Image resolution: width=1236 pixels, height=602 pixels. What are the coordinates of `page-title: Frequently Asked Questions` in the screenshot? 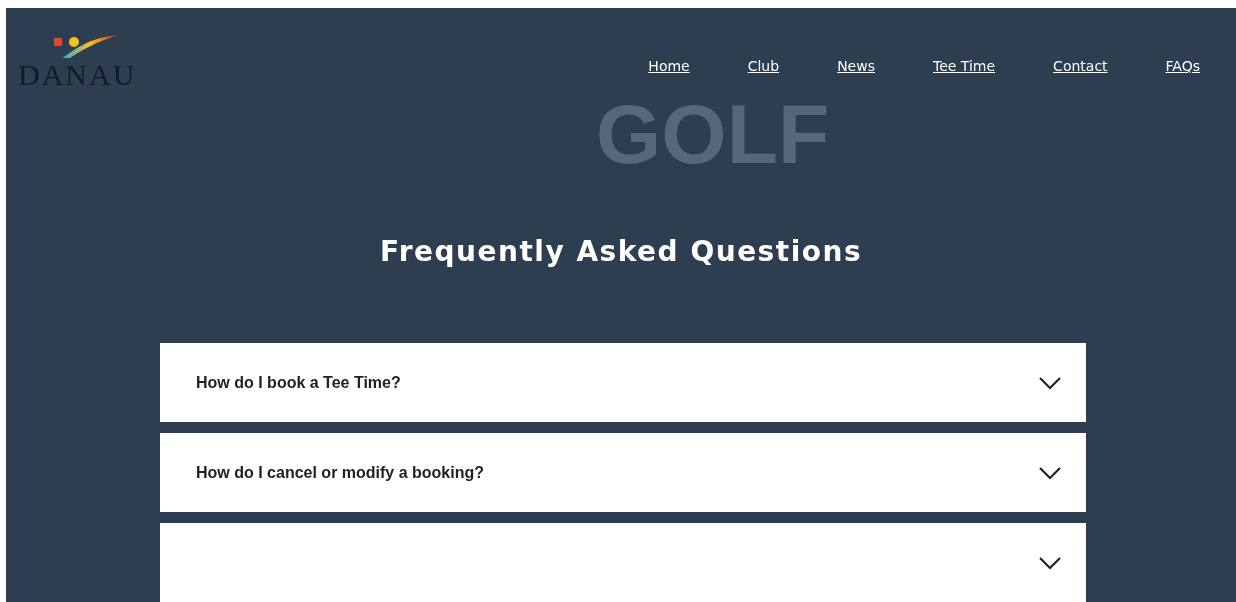 It's located at (621, 251).